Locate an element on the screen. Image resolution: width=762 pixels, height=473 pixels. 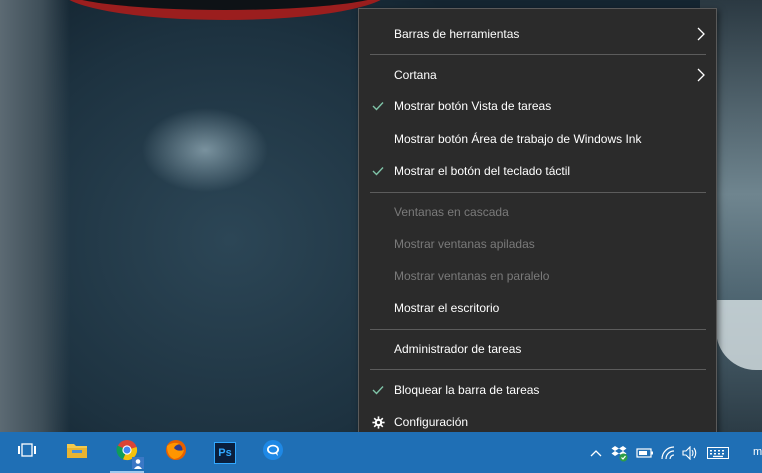
chat-app-icon is located at coordinates (273, 452).